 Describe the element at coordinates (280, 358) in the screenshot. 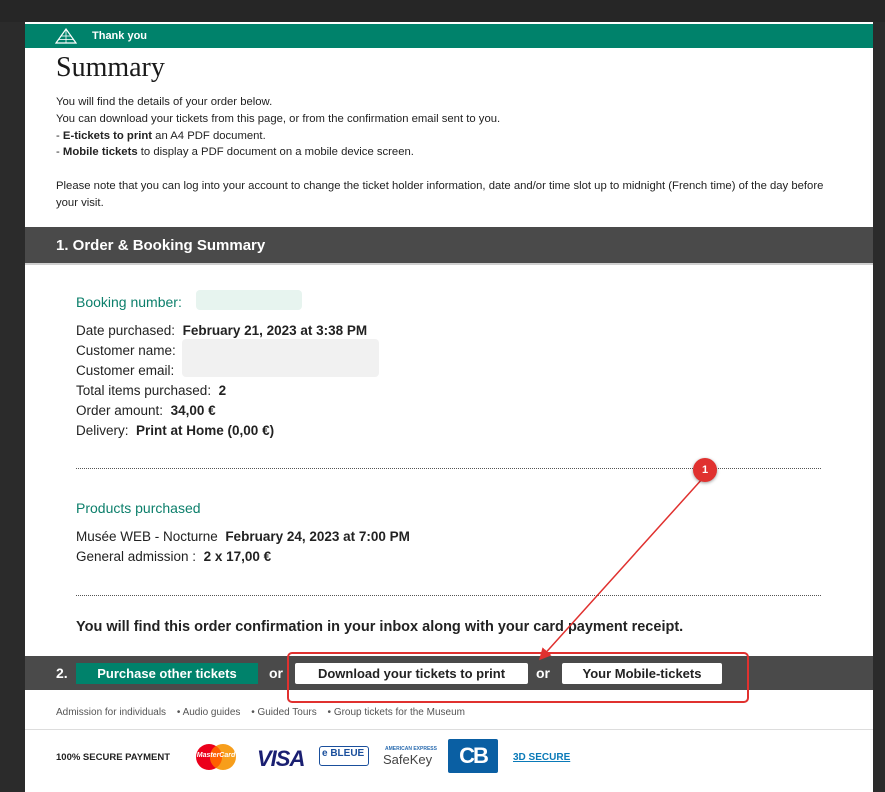

I see `customer-info-redacted` at that location.